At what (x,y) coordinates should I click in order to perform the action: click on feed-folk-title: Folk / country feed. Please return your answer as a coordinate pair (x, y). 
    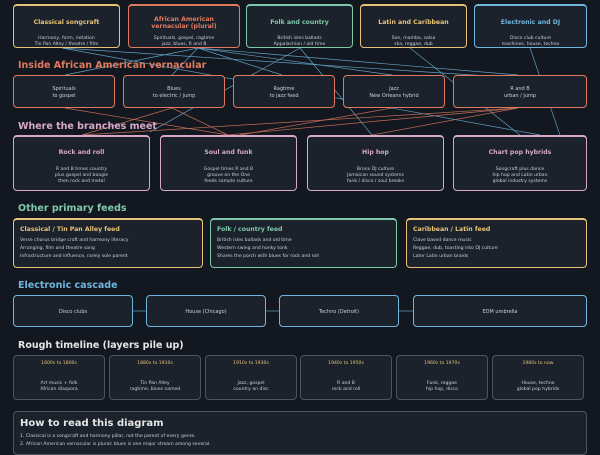
    Looking at the image, I should click on (250, 229).